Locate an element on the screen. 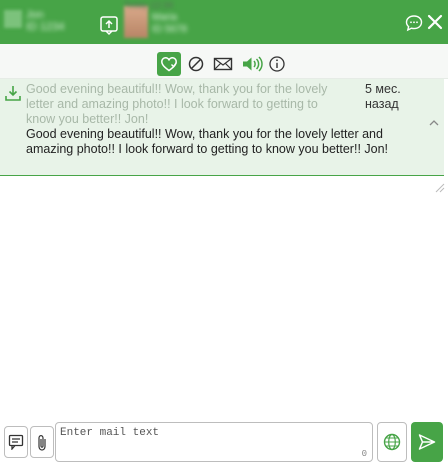 The width and height of the screenshot is (448, 471). composer: 0 is located at coordinates (224, 444).